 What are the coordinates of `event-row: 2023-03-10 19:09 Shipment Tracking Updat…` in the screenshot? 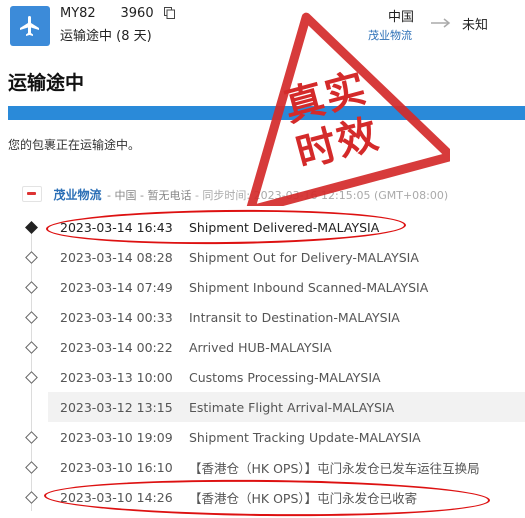 It's located at (262, 437).